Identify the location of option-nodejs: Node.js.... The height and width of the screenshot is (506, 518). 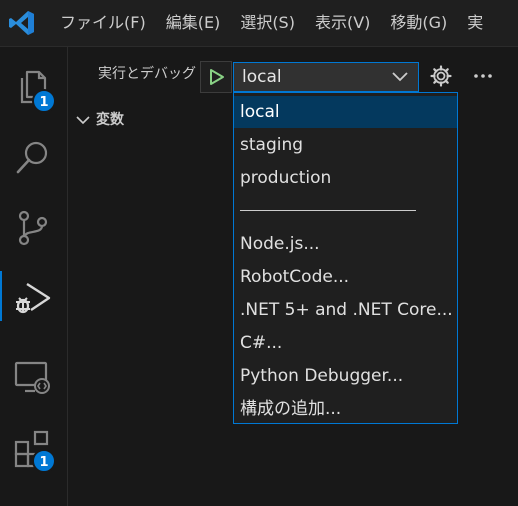
(345, 244).